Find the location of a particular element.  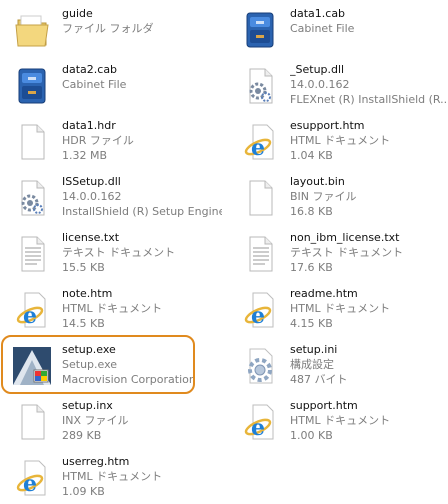

file-tile: guide ファイル フォルダ is located at coordinates (114, 30).